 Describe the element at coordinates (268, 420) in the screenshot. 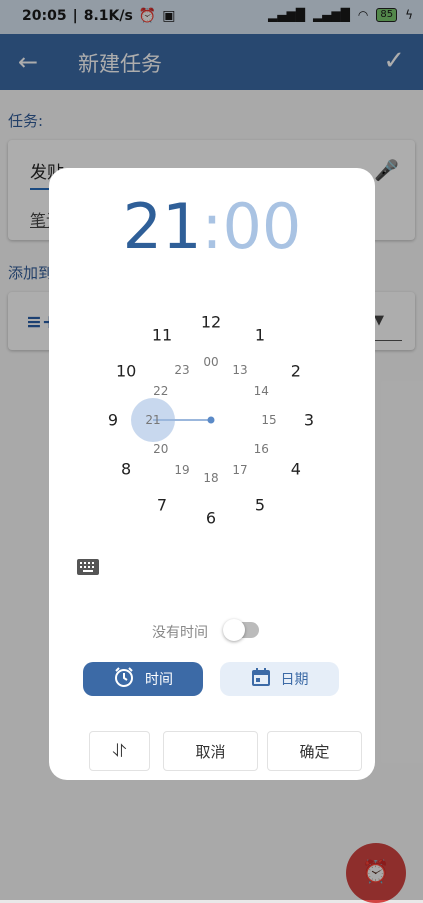

I see `clock-hour-15: 15` at that location.